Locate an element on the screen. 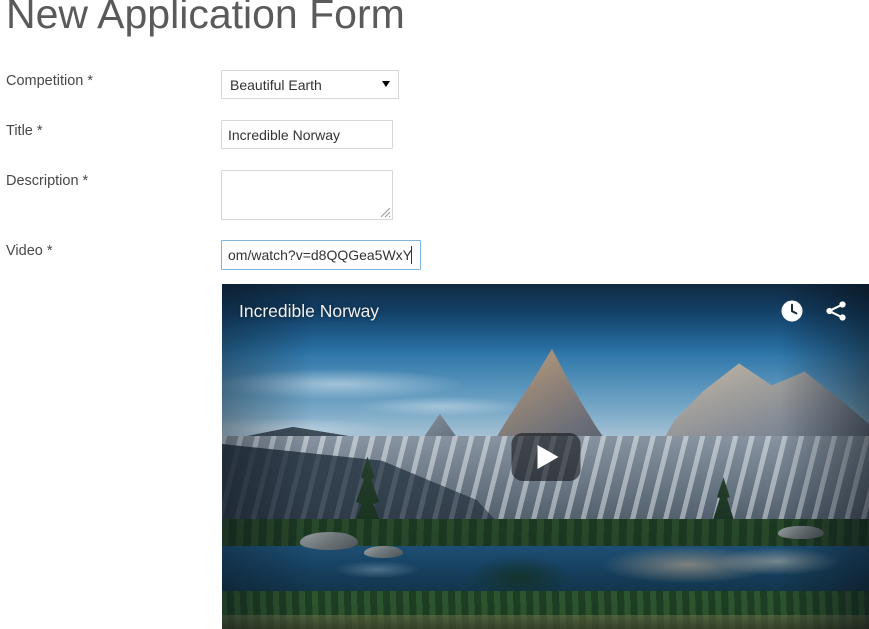 The width and height of the screenshot is (869, 629). text-cursor is located at coordinates (411, 255).